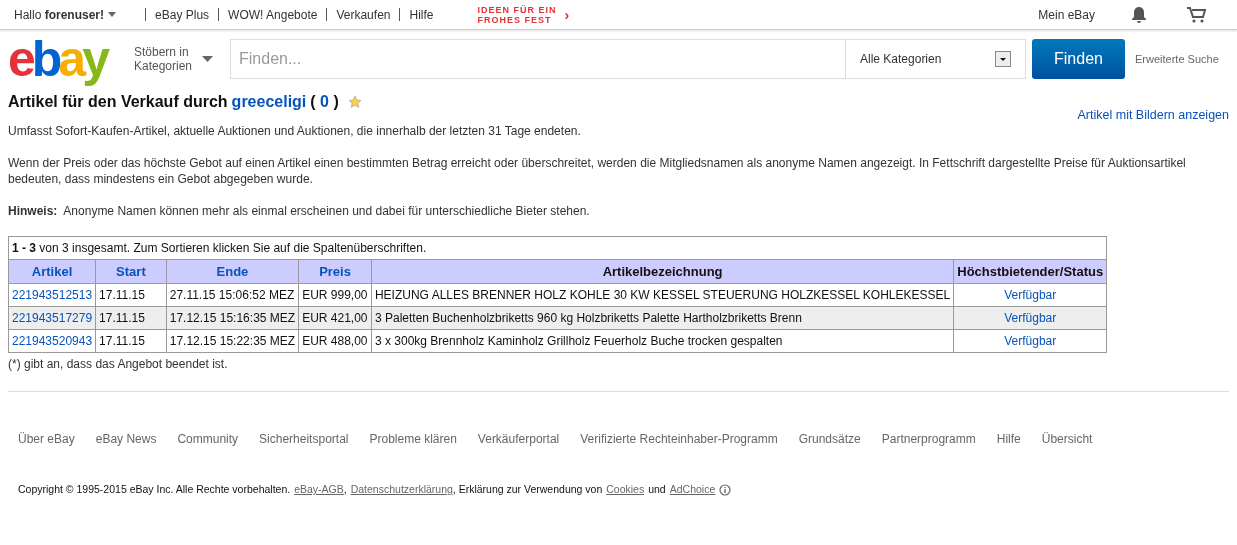  I want to click on top-link: WOW! Angebote, so click(273, 14).